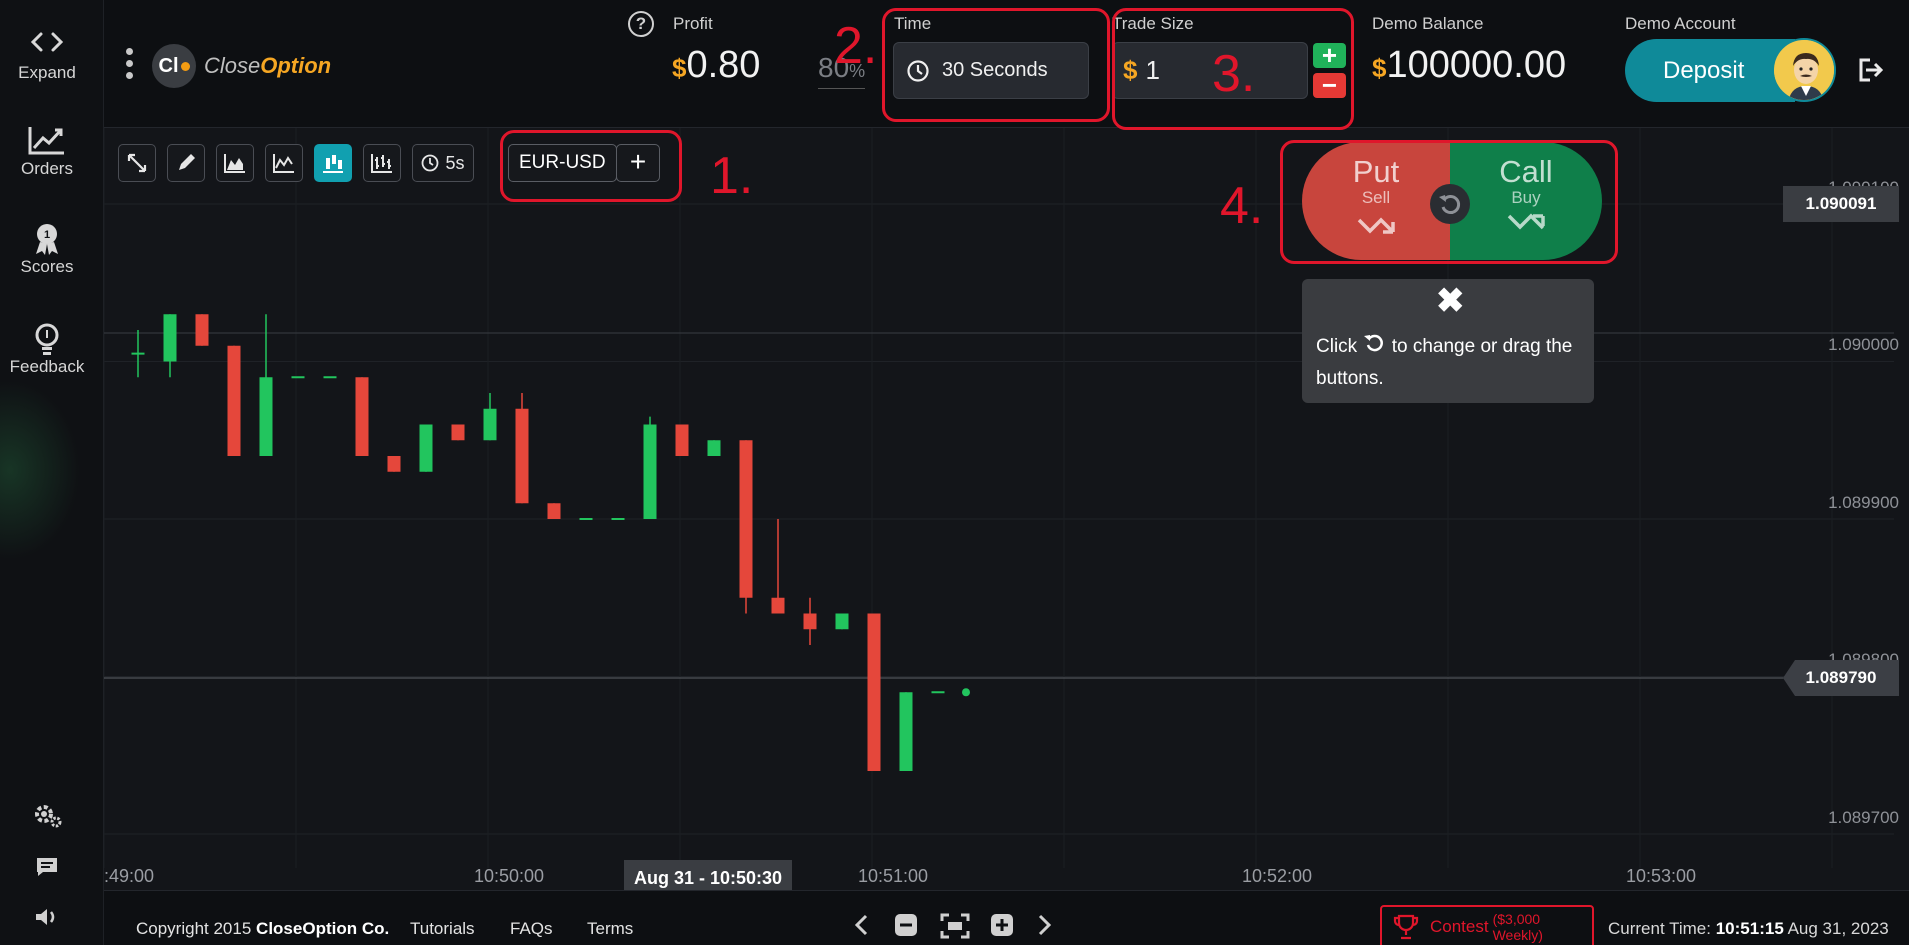 The width and height of the screenshot is (1909, 945). What do you see at coordinates (47, 151) in the screenshot?
I see `sidebar-item-orders: Orders` at bounding box center [47, 151].